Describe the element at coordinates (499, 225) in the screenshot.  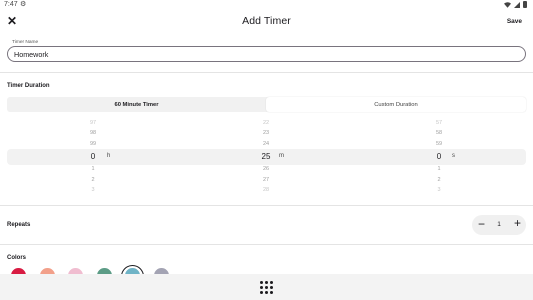
I see `repeats-stepper: − 1 +` at that location.